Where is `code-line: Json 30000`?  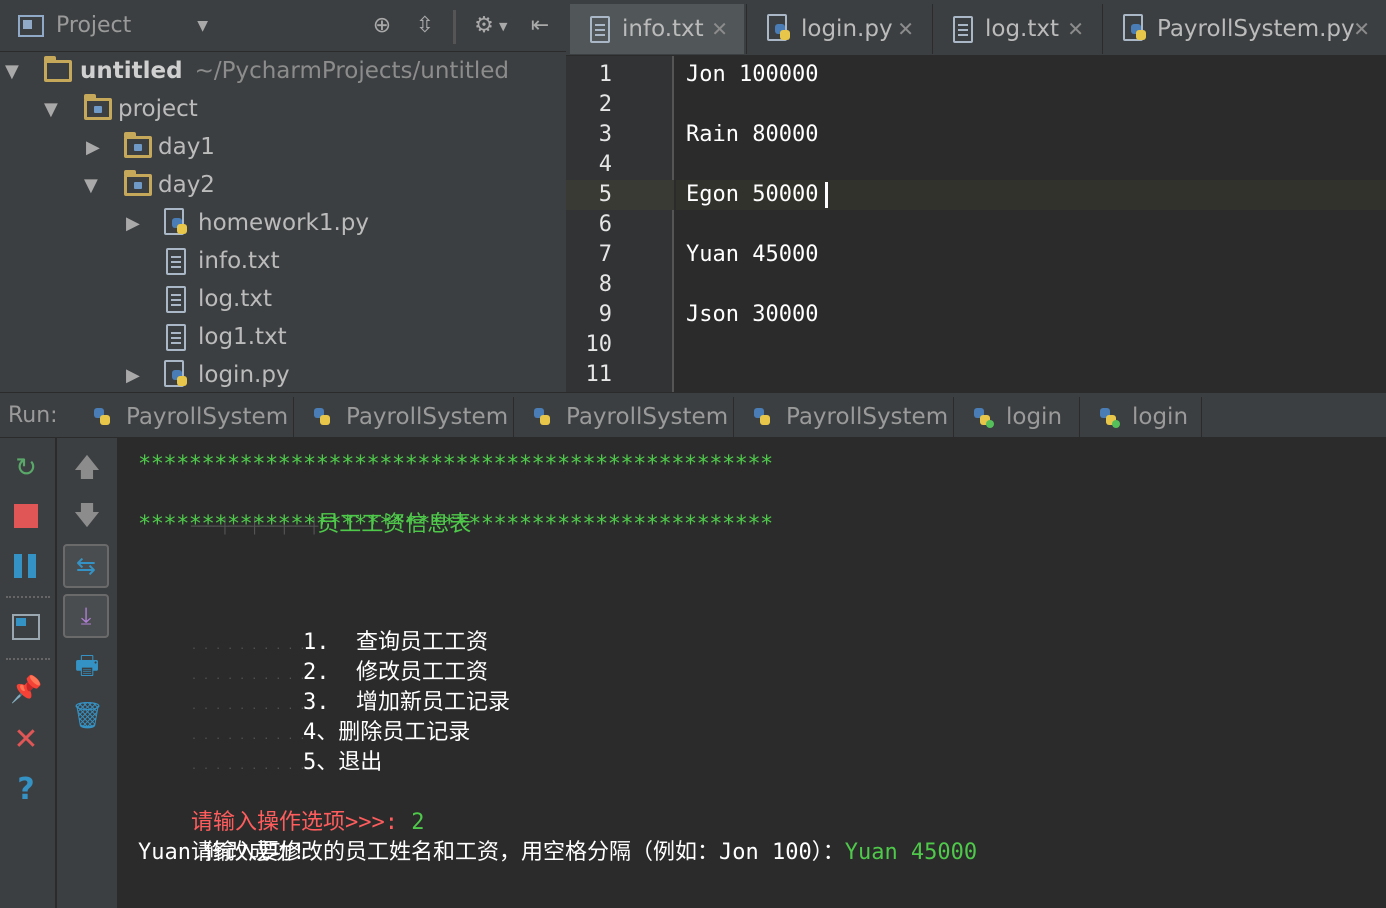
code-line: Json 30000 is located at coordinates (752, 315).